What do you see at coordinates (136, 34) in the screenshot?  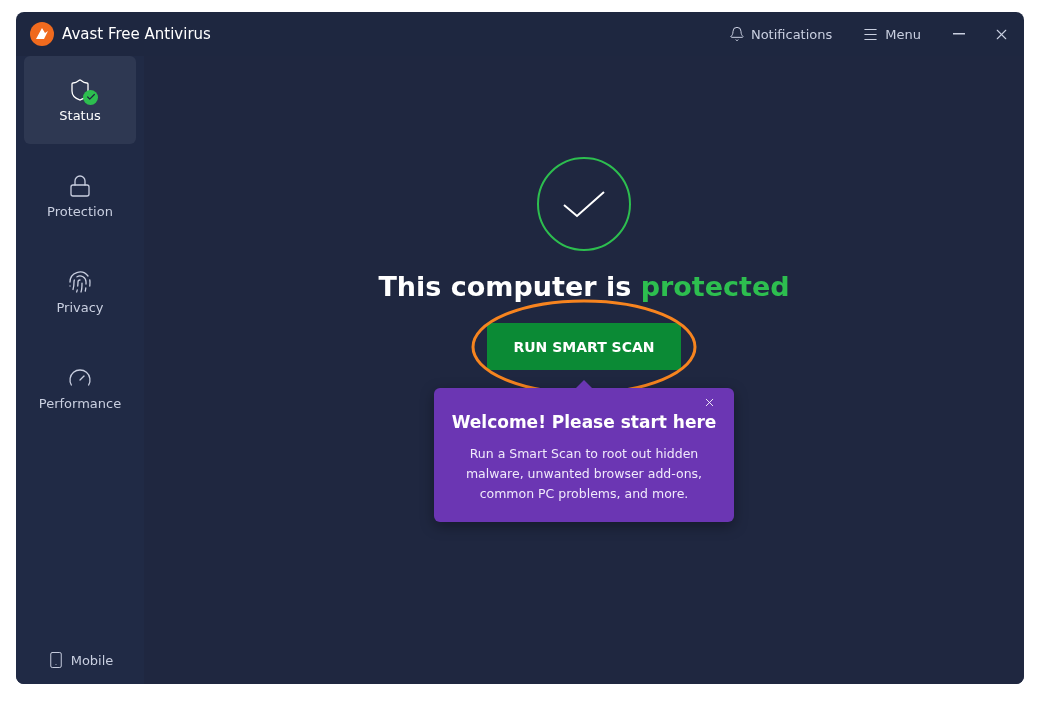 I see `window-title: Avast Free Antivirus` at bounding box center [136, 34].